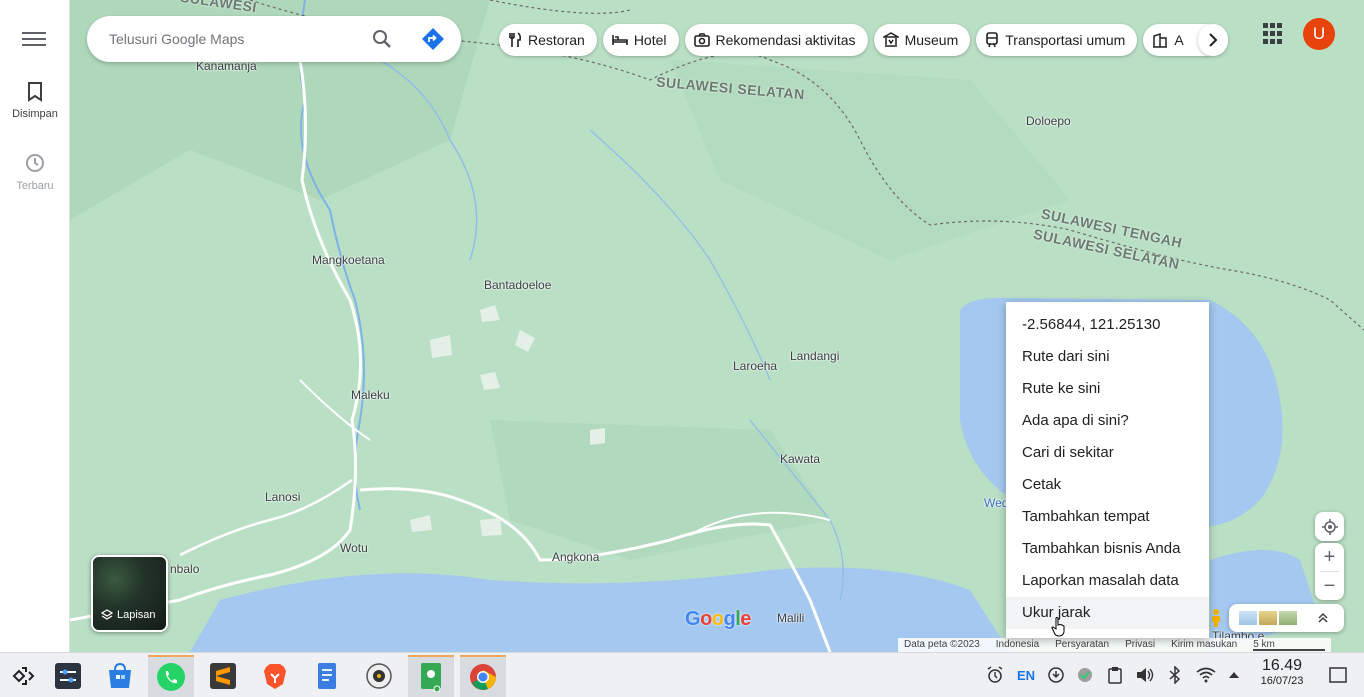 The image size is (1364, 697). I want to click on menu-item-directions-to: Rute ke sini, so click(1107, 389).